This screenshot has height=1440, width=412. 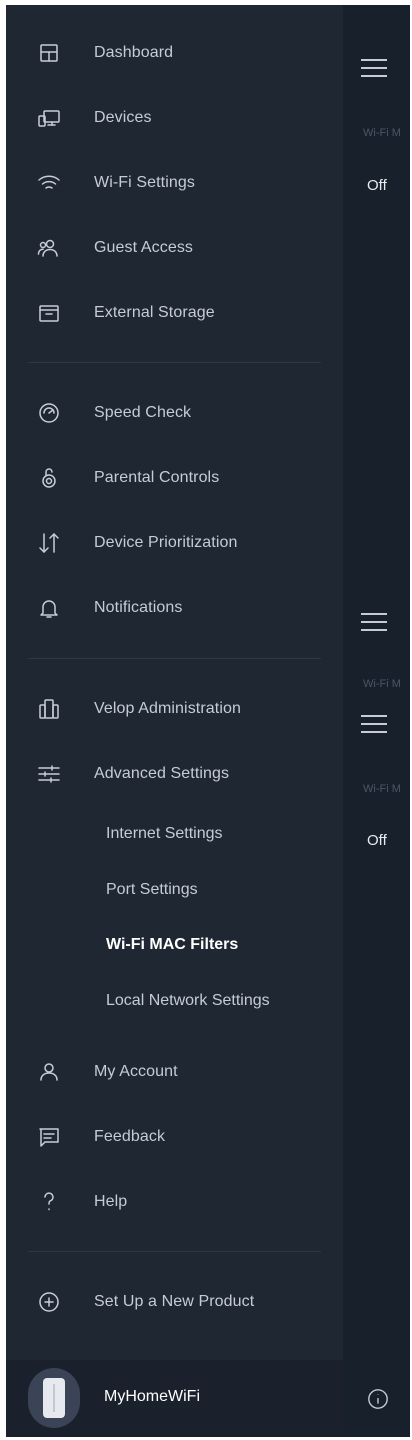 What do you see at coordinates (49, 248) in the screenshot?
I see `guest-access-icon` at bounding box center [49, 248].